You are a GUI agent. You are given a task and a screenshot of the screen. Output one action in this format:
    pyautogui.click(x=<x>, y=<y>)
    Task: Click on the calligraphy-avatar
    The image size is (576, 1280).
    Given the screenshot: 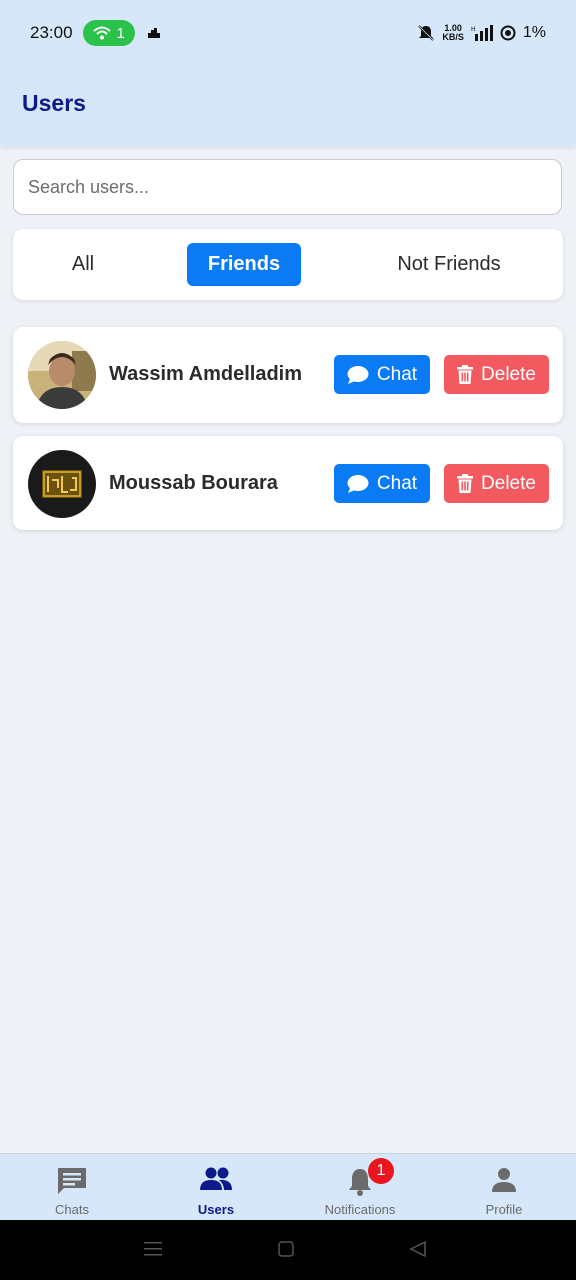 What is the action you would take?
    pyautogui.click(x=62, y=484)
    